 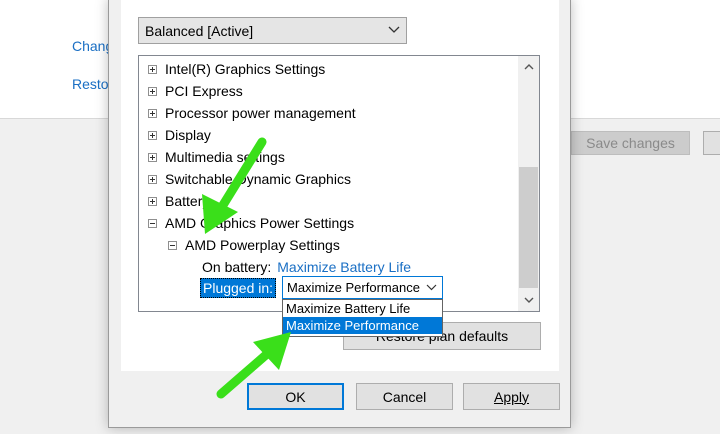 What do you see at coordinates (258, 179) in the screenshot?
I see `tree-item-label: Switchable Dynamic Graphics` at bounding box center [258, 179].